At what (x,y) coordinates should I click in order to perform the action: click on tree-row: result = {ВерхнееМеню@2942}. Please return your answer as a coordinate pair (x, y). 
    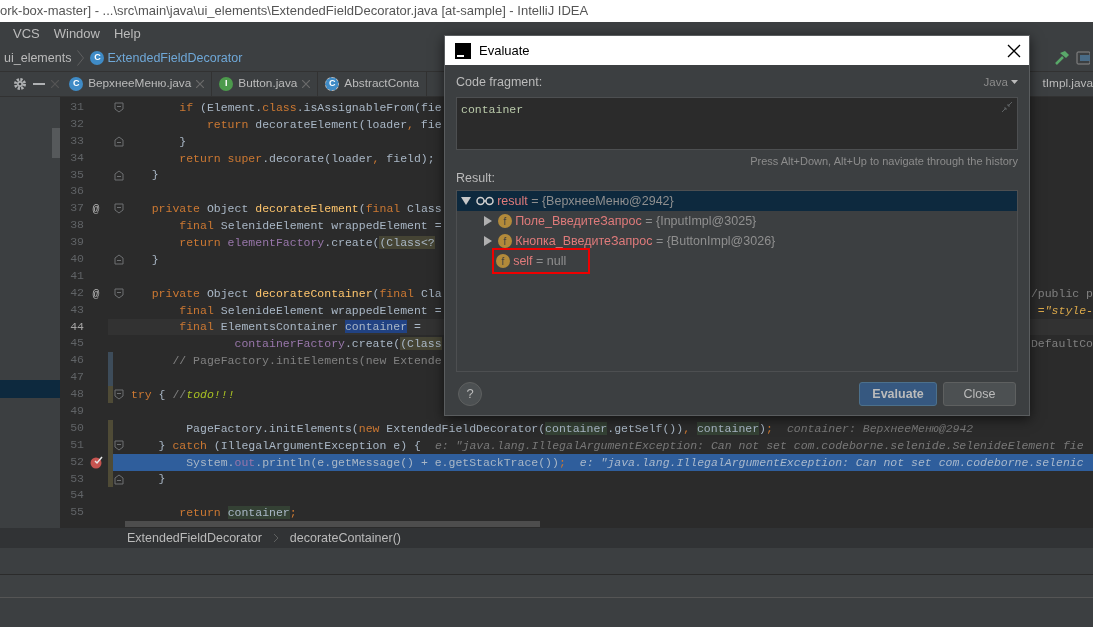
    Looking at the image, I should click on (737, 201).